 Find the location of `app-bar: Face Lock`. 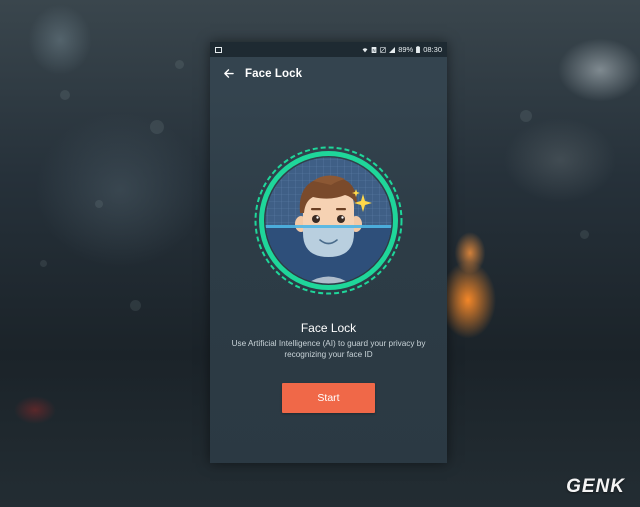

app-bar: Face Lock is located at coordinates (328, 73).